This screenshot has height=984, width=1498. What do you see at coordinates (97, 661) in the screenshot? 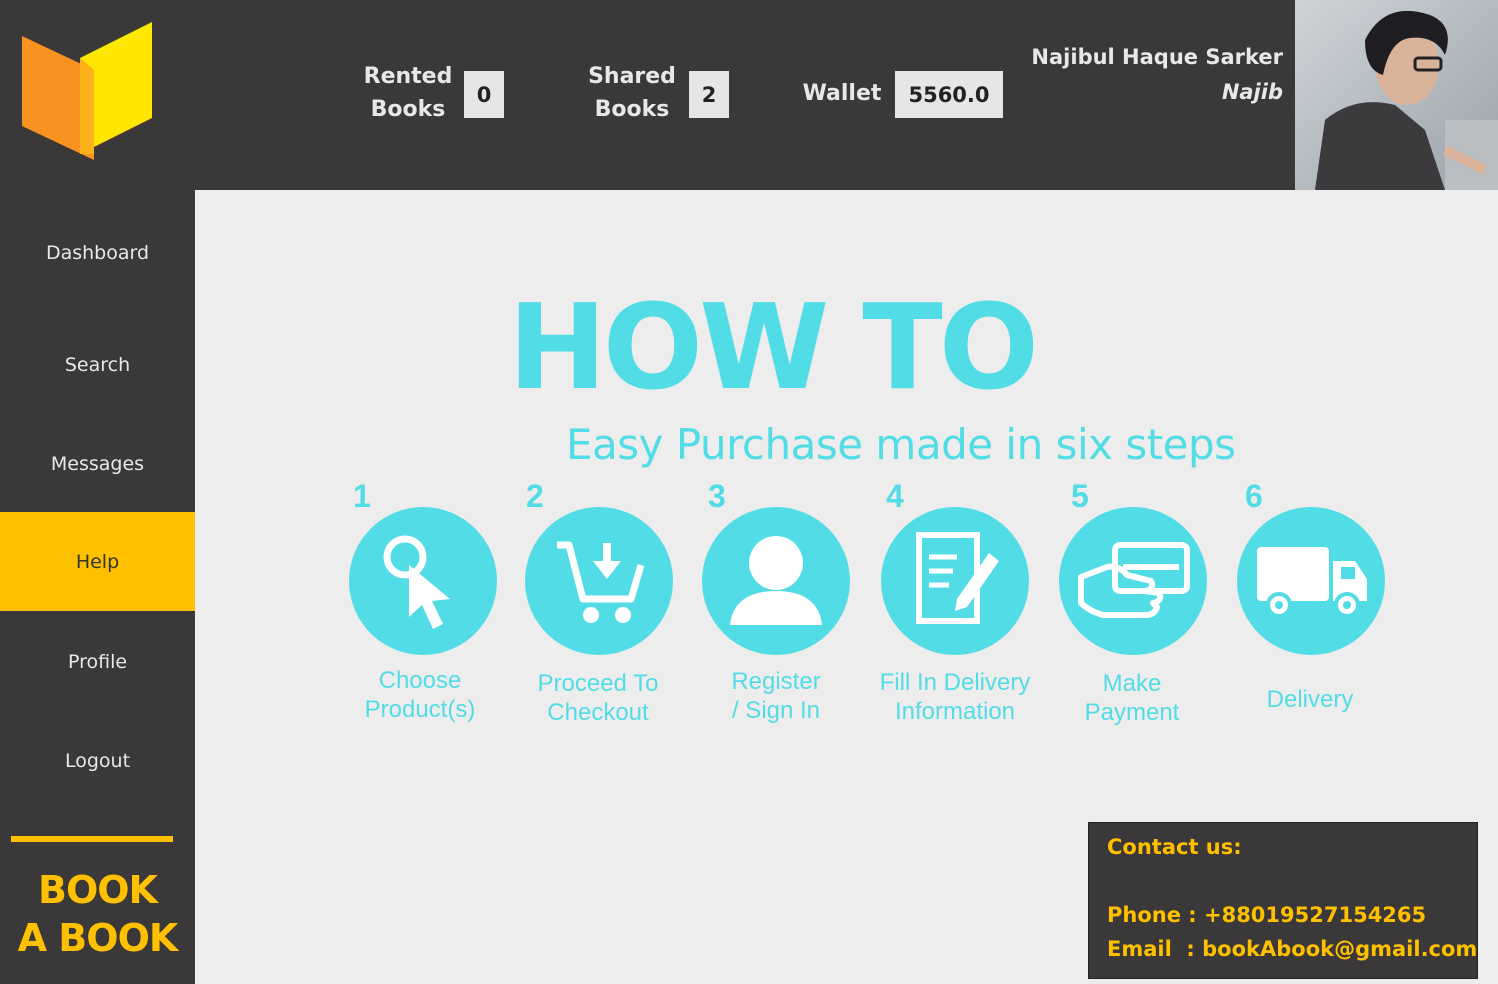
I see `sidebar-item-profile: Profile` at bounding box center [97, 661].